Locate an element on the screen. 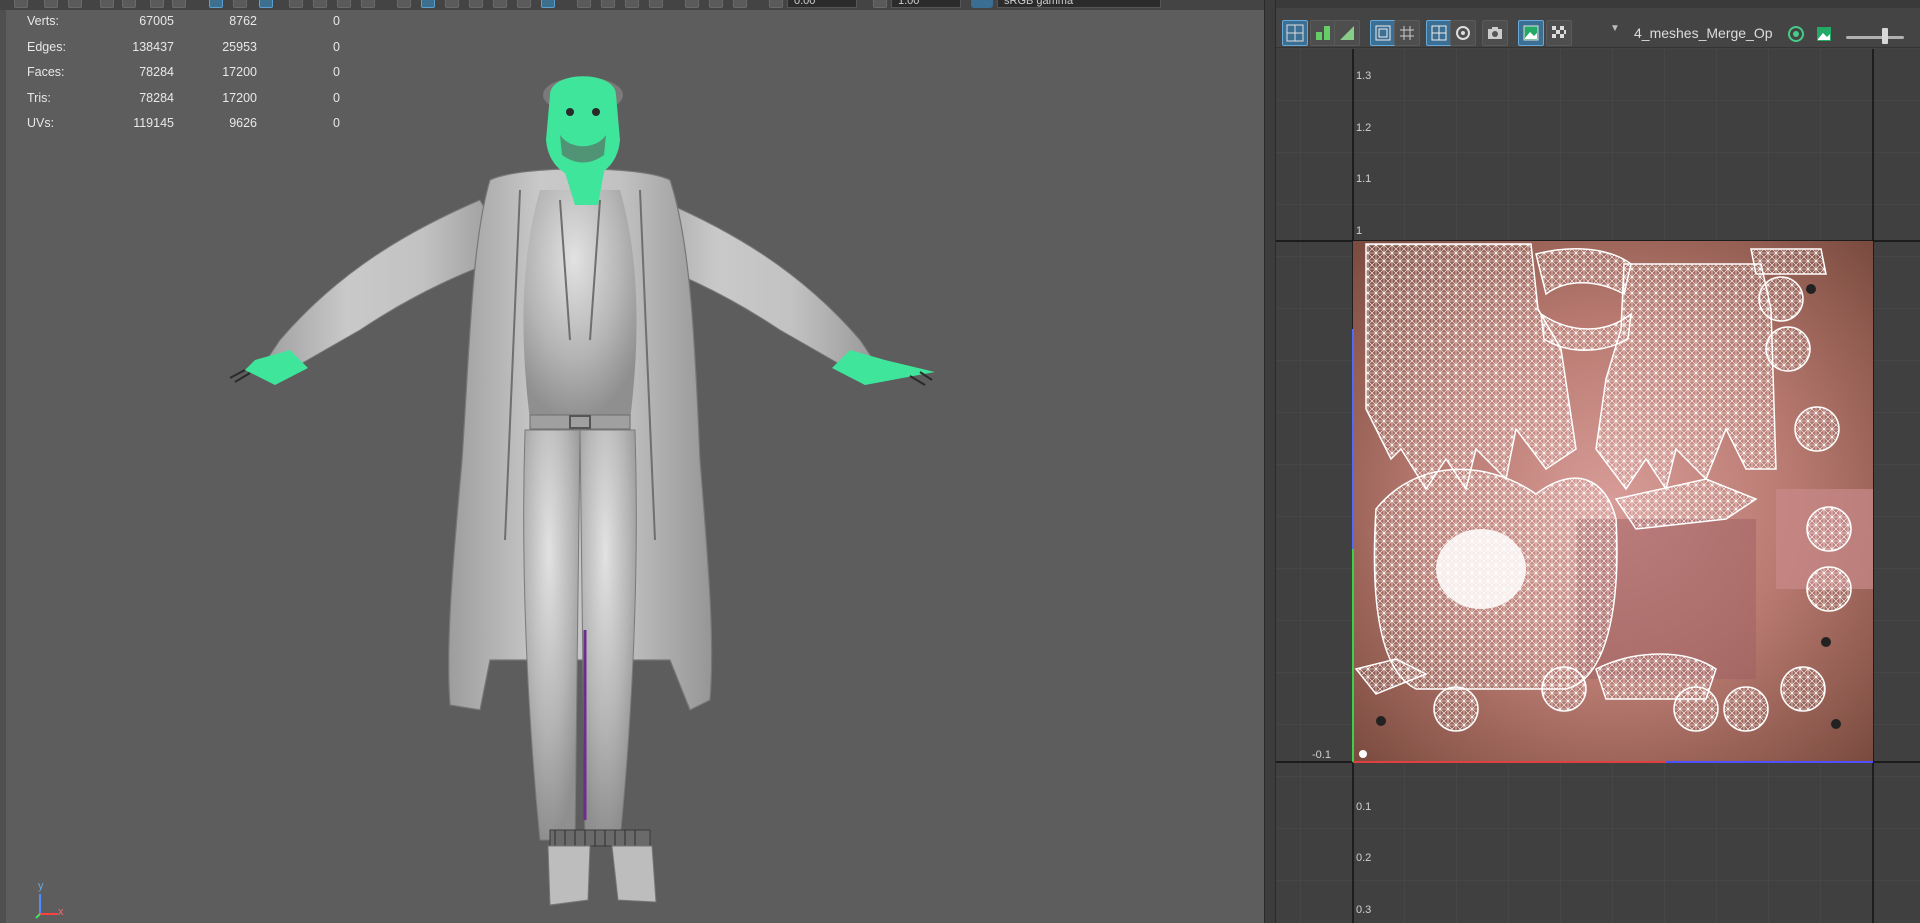  uv-tick-label: 0.2 is located at coordinates (1364, 858).